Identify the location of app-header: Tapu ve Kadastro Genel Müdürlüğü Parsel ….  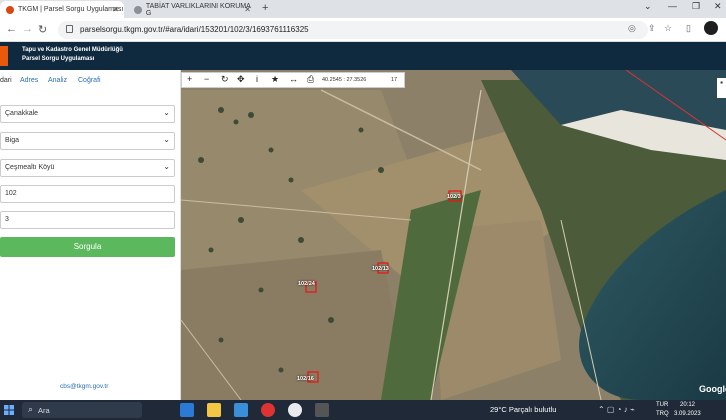
(363, 56).